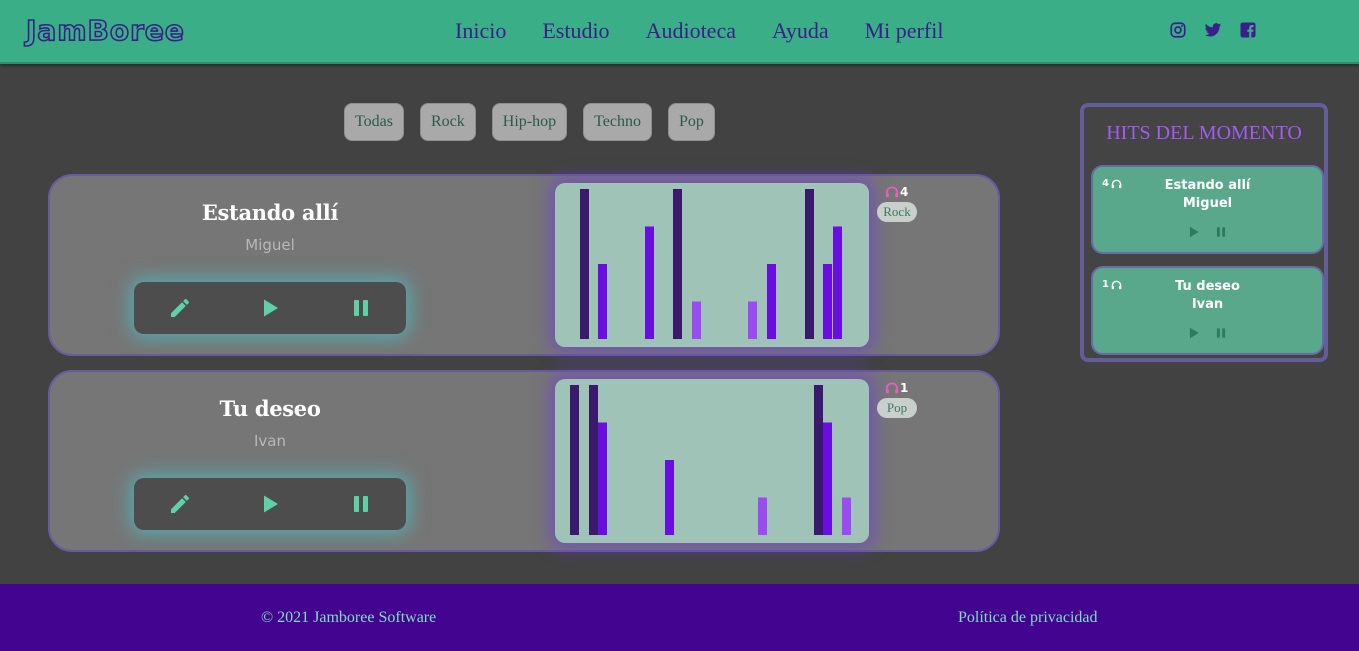  Describe the element at coordinates (897, 212) in the screenshot. I see `genre-badge: Rock` at that location.